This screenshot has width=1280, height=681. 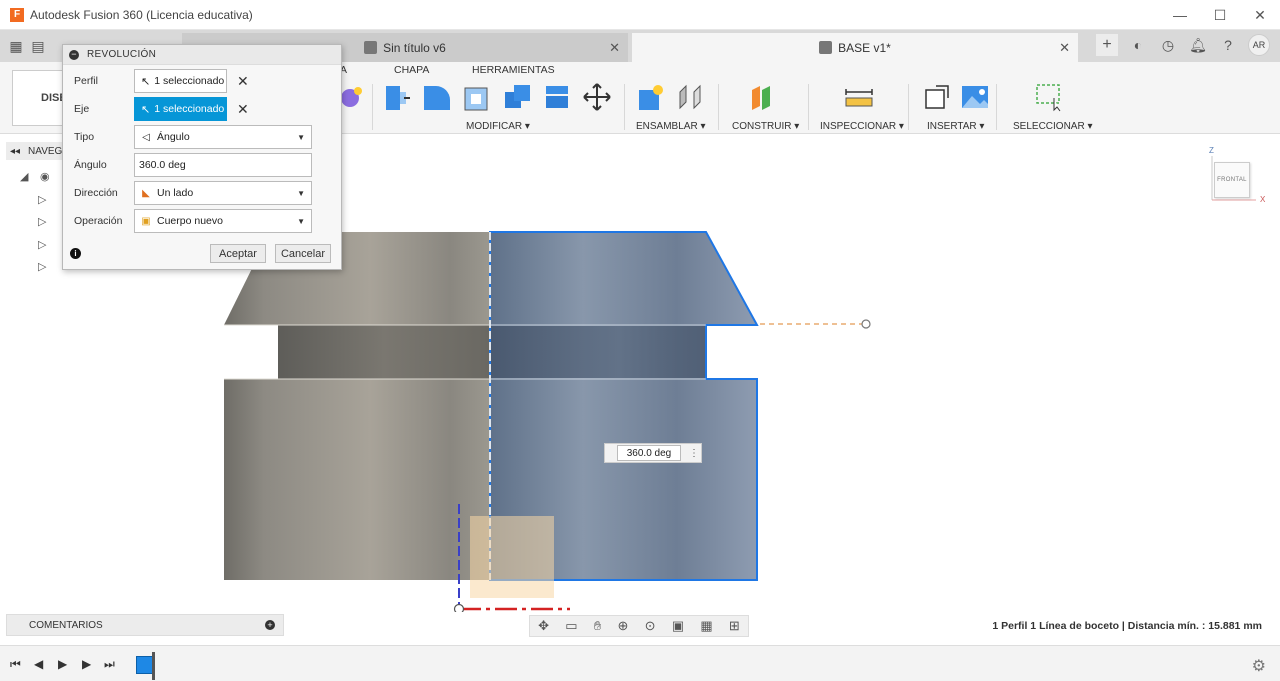 What do you see at coordinates (1220, 15) in the screenshot?
I see `maximize-button: ☐` at bounding box center [1220, 15].